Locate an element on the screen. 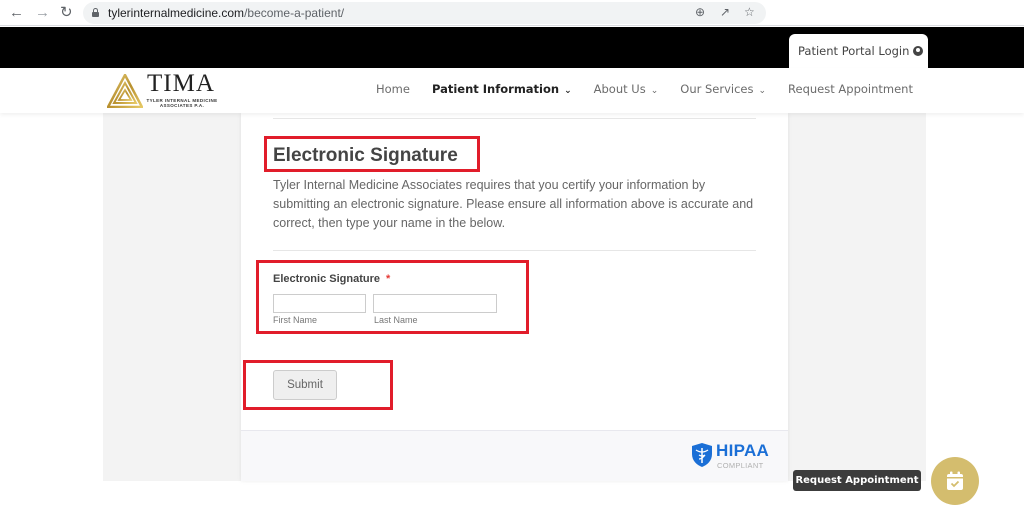 This screenshot has height=514, width=1024. patient-portal-login-label: Patient Portal Login is located at coordinates (854, 51).